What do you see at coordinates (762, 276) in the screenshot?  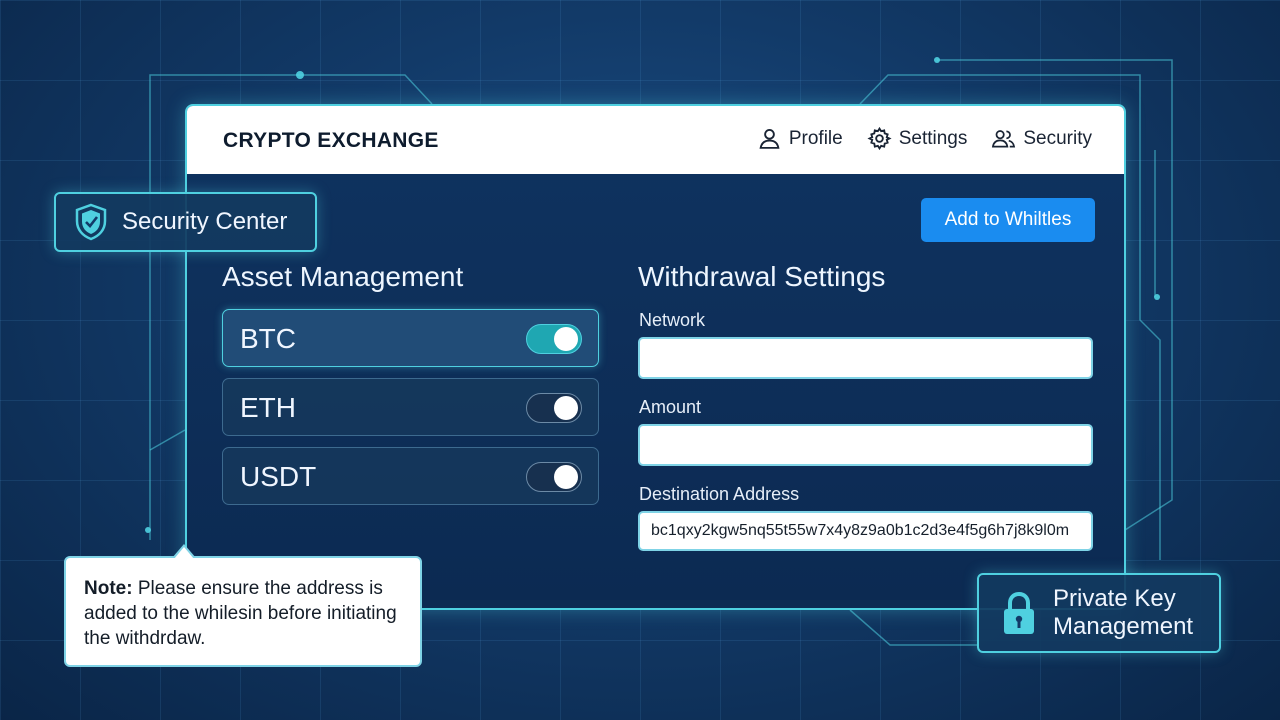 I see `withdrawal-settings-title: Withdrawal Settings` at bounding box center [762, 276].